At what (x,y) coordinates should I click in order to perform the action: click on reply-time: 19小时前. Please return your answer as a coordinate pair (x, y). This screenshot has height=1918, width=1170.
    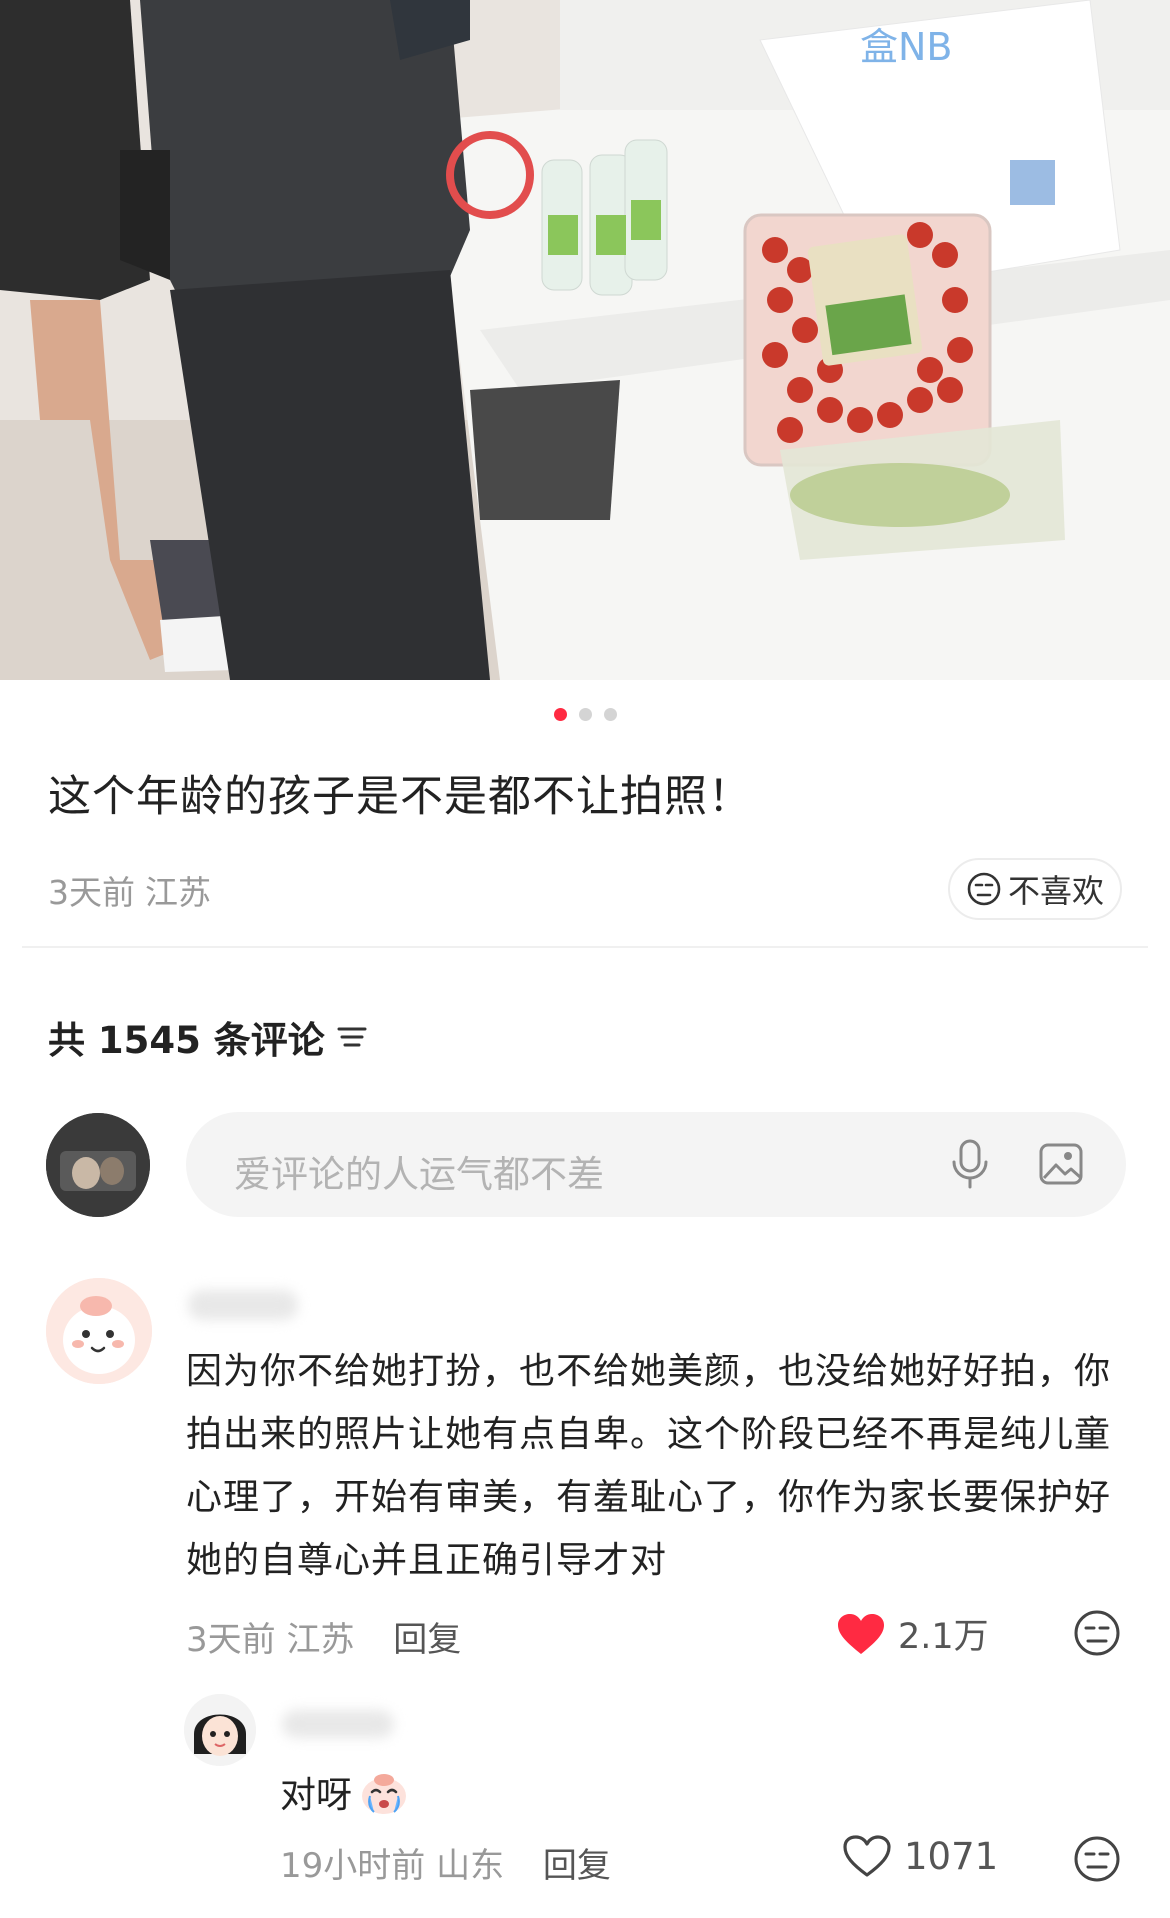
    Looking at the image, I should click on (353, 1866).